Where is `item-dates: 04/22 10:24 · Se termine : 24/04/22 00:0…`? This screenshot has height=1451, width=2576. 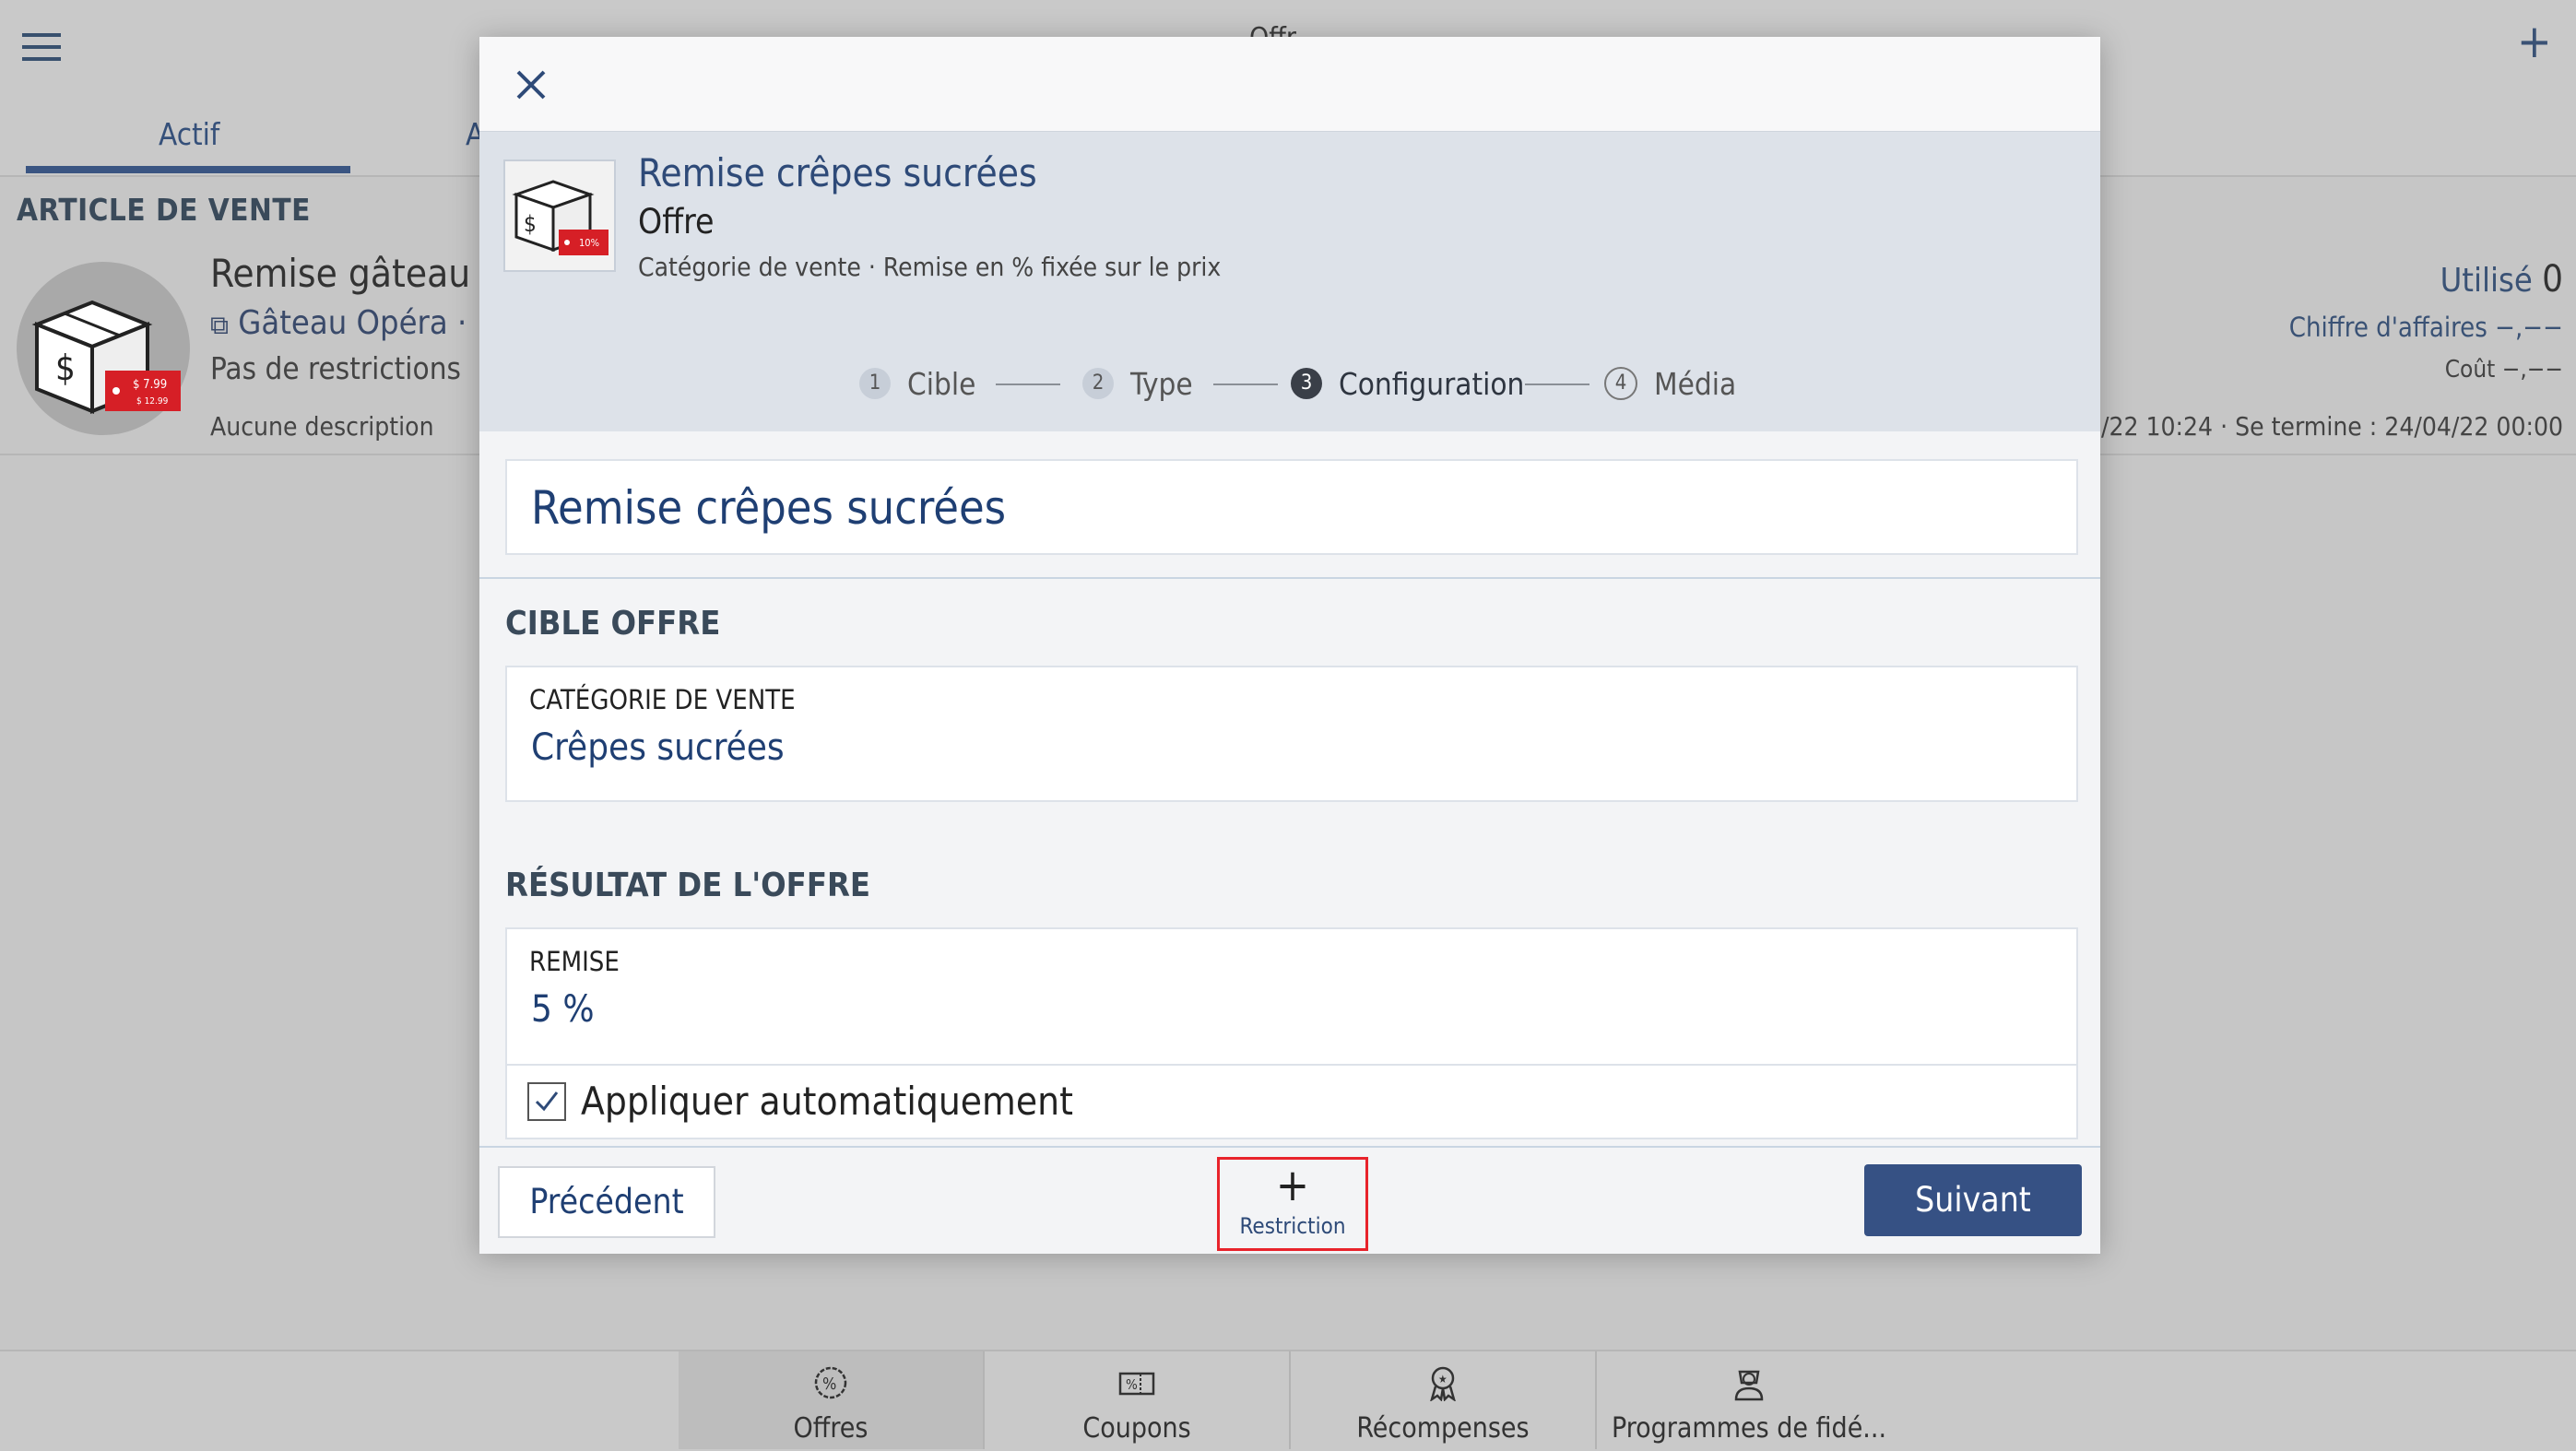 item-dates: 04/22 10:24 · Se termine : 24/04/22 00:0… is located at coordinates (2317, 426).